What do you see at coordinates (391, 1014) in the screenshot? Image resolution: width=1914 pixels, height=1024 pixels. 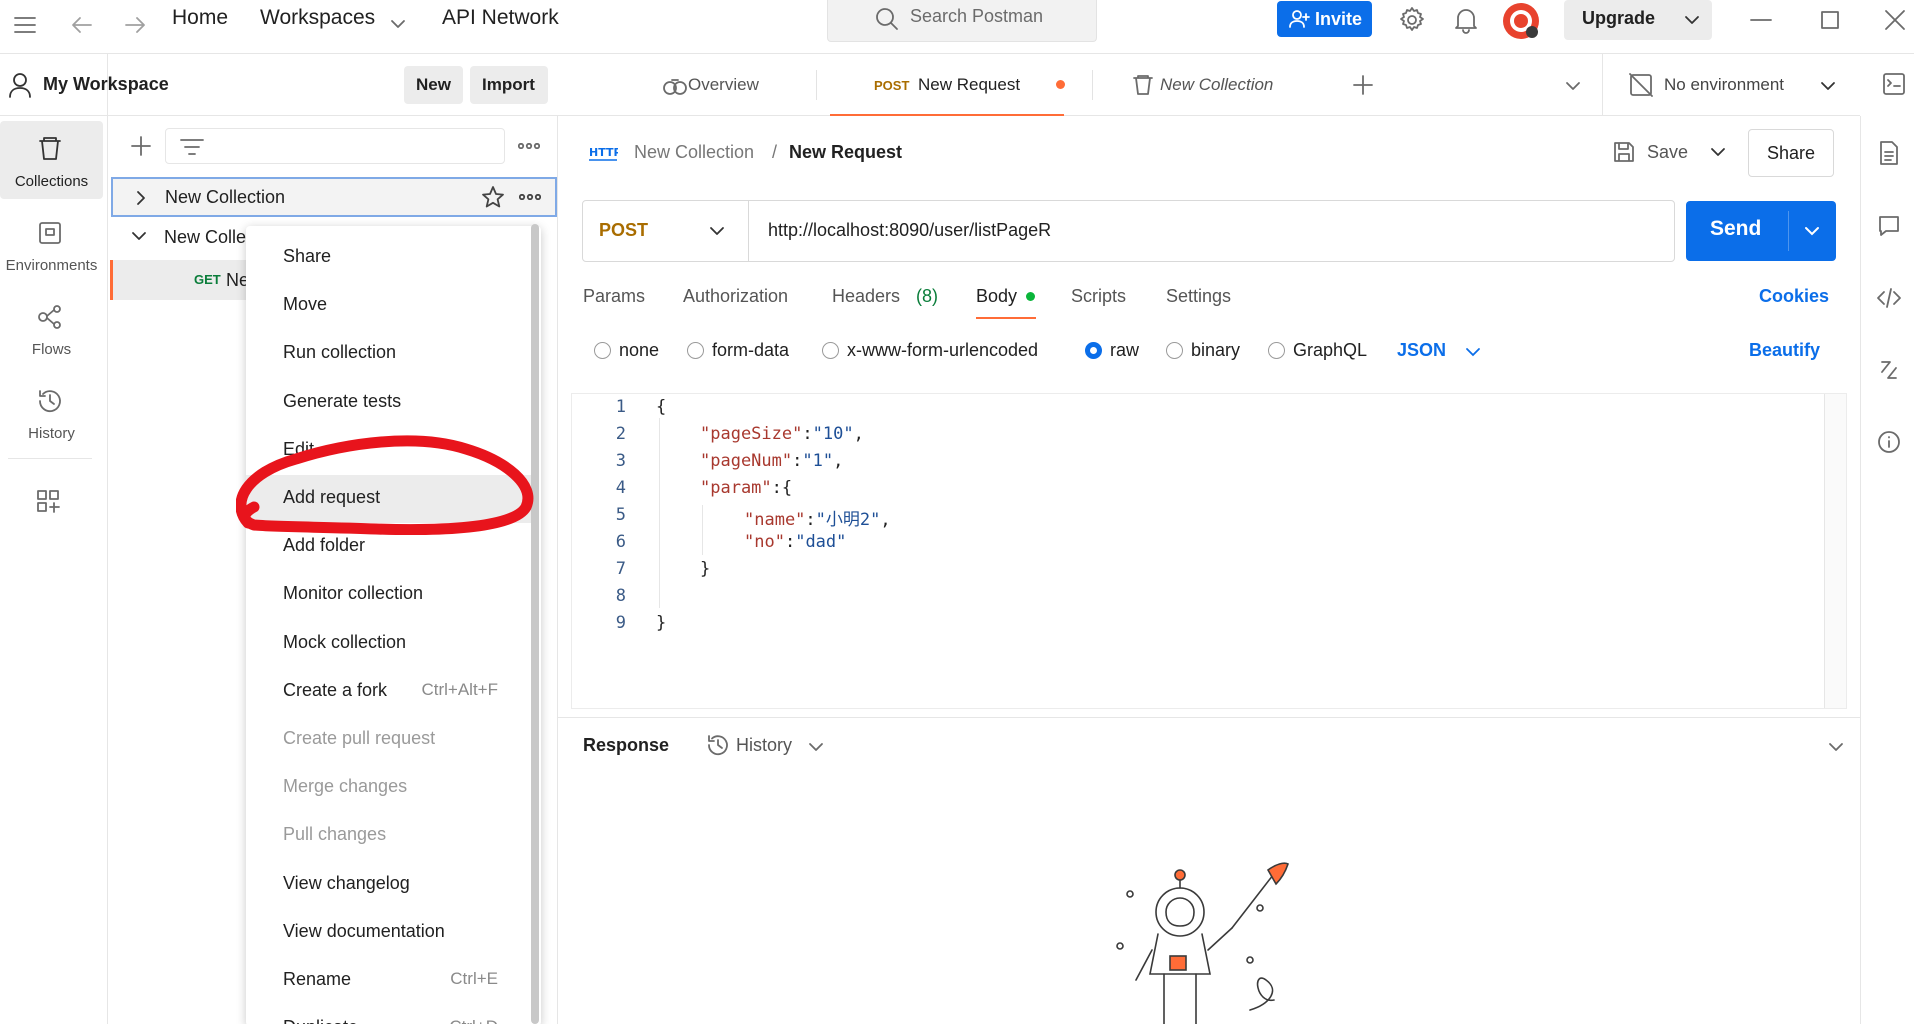 I see `menu-item-duplicate: Duplicate Ctrl+D` at bounding box center [391, 1014].